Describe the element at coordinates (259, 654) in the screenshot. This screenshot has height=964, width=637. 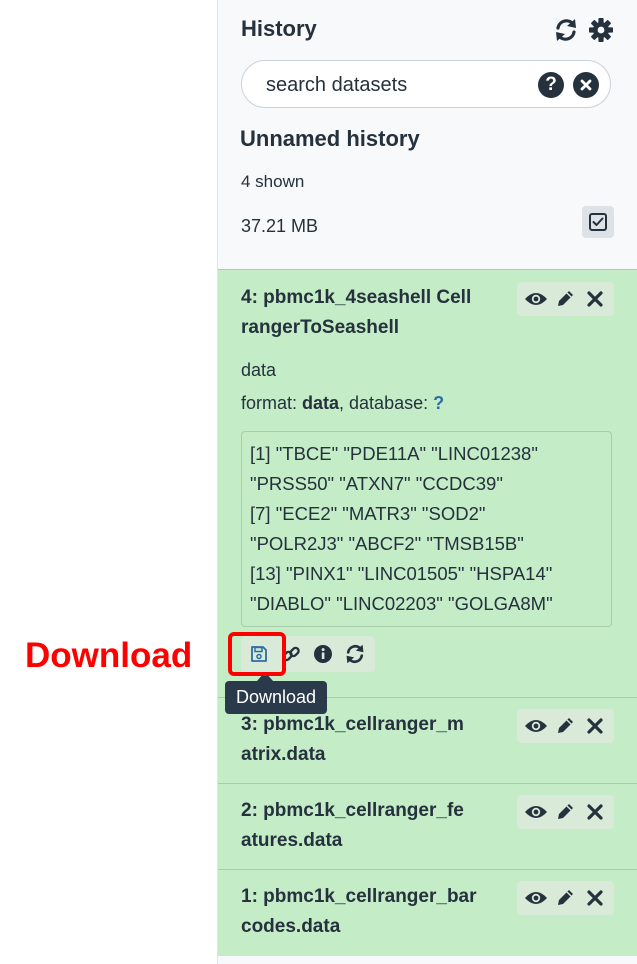
I see `floppy-disk-icon` at that location.